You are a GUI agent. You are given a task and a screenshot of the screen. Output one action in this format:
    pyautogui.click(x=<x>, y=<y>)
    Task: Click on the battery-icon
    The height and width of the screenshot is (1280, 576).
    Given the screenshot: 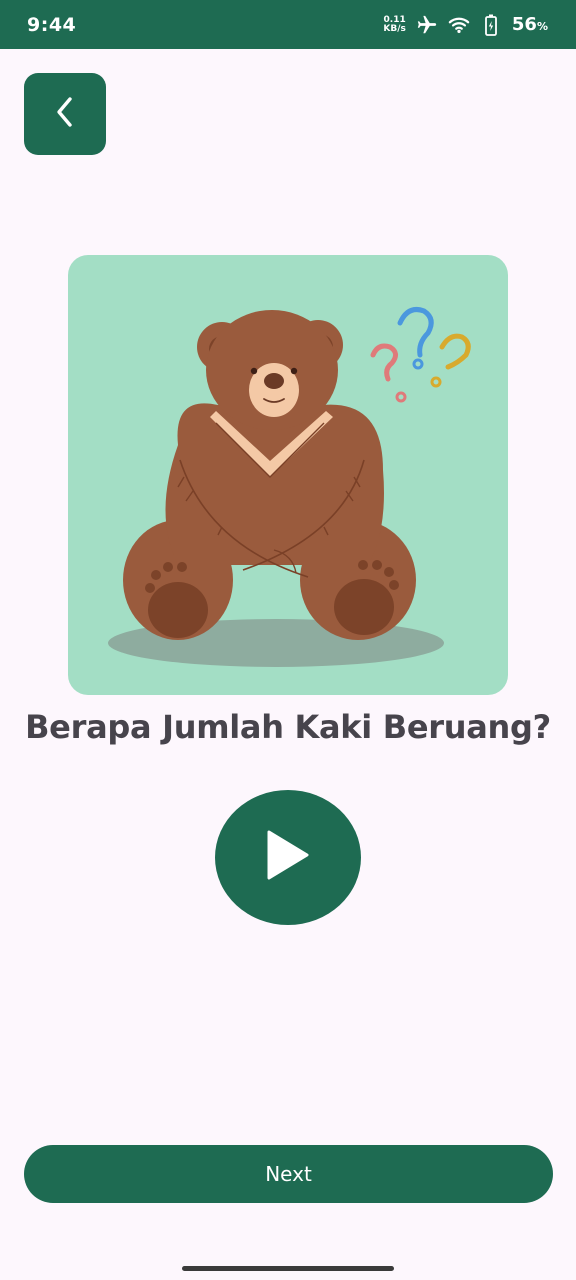 What is the action you would take?
    pyautogui.click(x=491, y=25)
    